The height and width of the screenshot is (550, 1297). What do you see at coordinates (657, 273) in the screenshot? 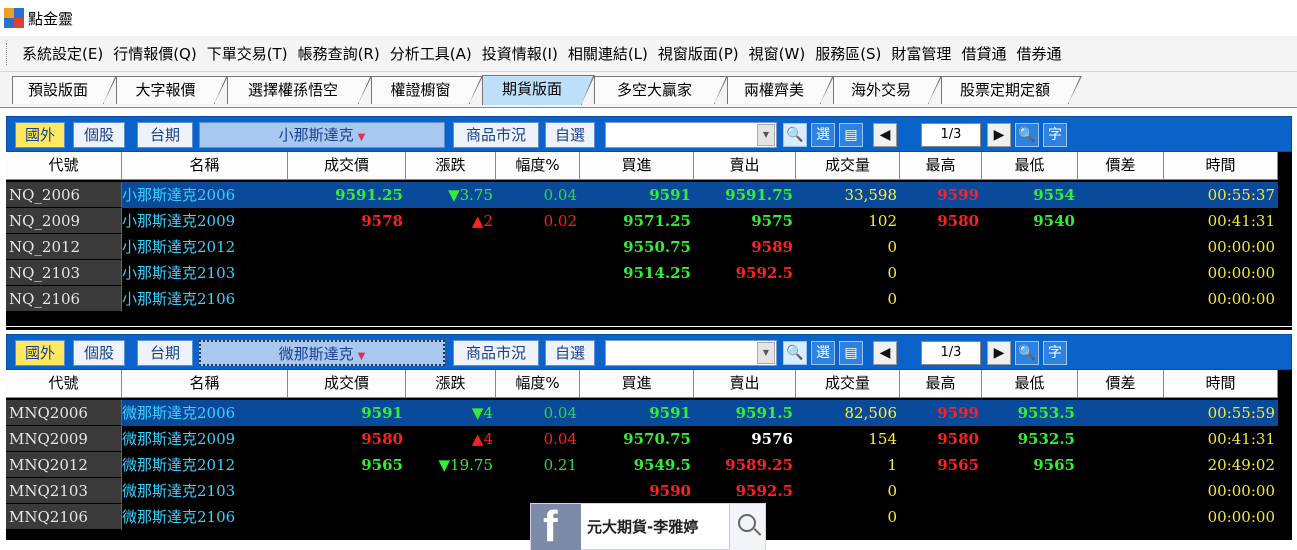
I see `cell-bid: 9514.25` at bounding box center [657, 273].